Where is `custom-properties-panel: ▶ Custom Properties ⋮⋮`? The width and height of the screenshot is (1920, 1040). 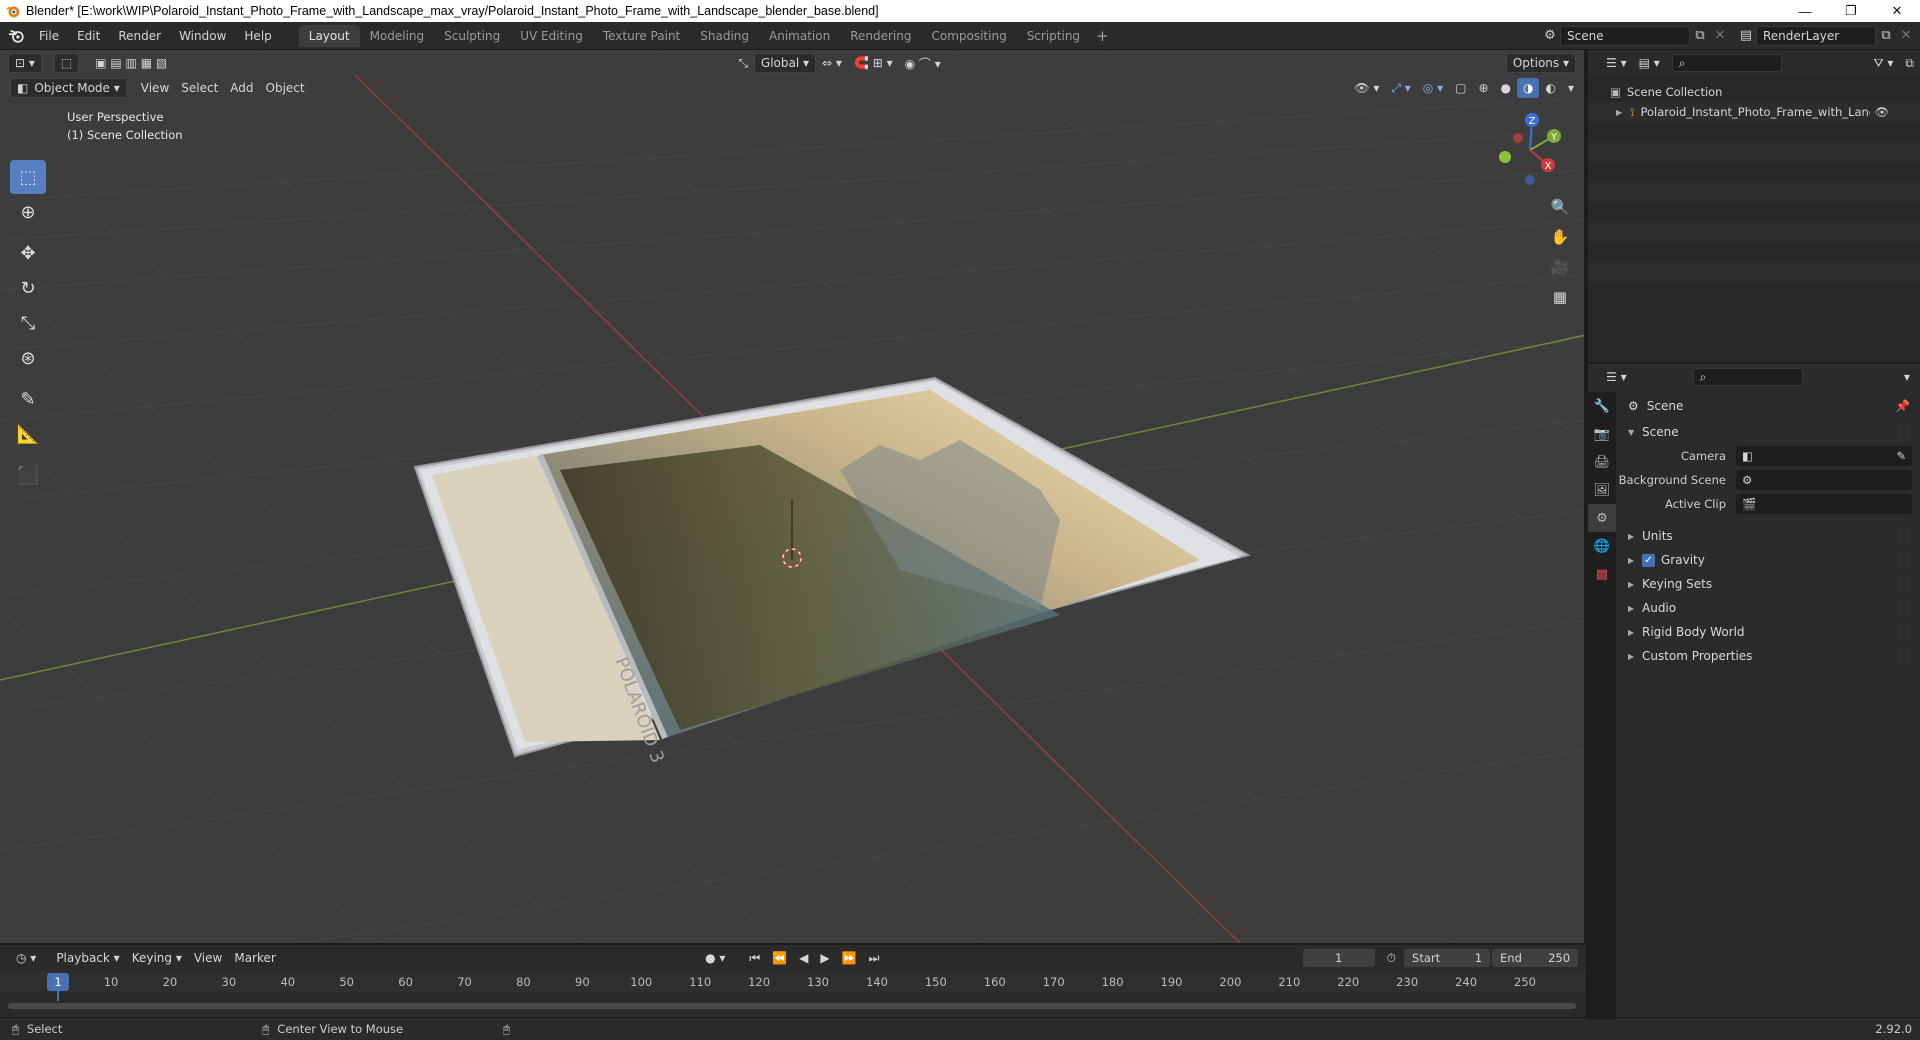 custom-properties-panel: ▶ Custom Properties ⋮⋮ is located at coordinates (1769, 656).